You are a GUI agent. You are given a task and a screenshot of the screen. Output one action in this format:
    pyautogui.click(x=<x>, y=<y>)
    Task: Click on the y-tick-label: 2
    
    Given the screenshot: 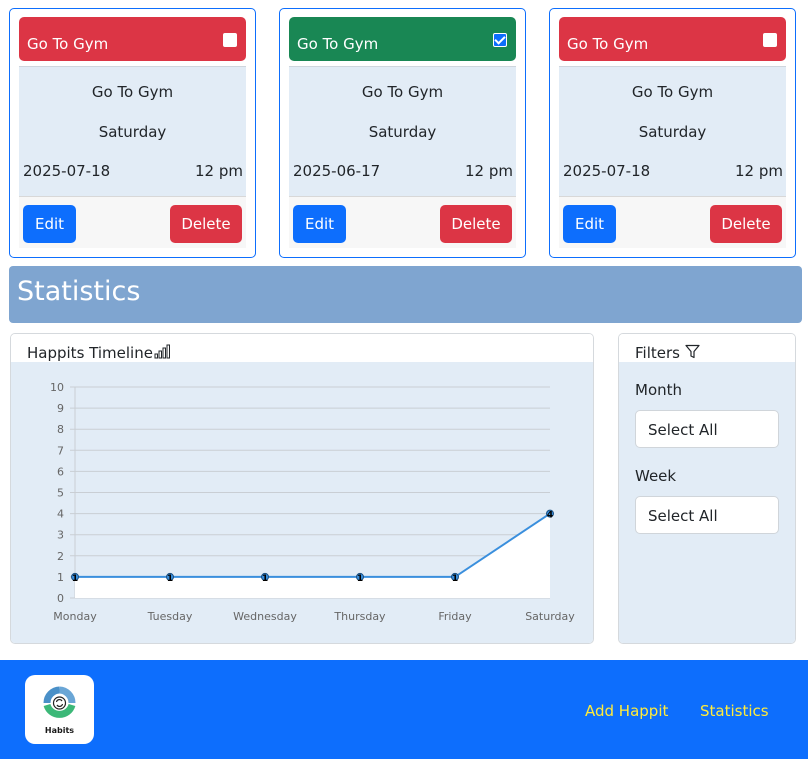 What is the action you would take?
    pyautogui.click(x=60, y=556)
    